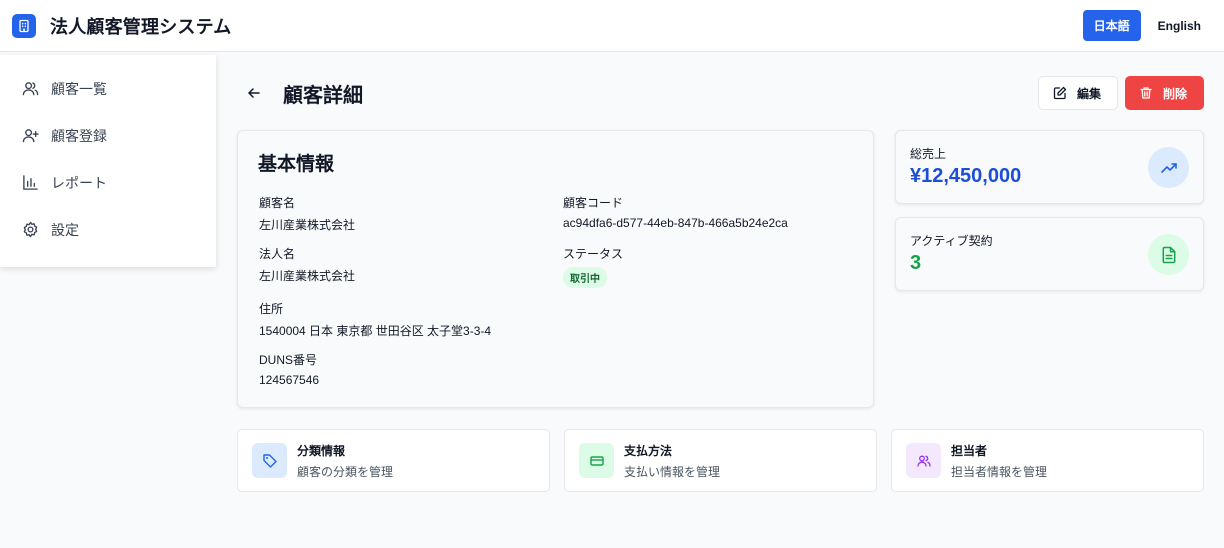 This screenshot has width=1224, height=548. I want to click on contacts-subtitle: 担当者情報を管理, so click(999, 471).